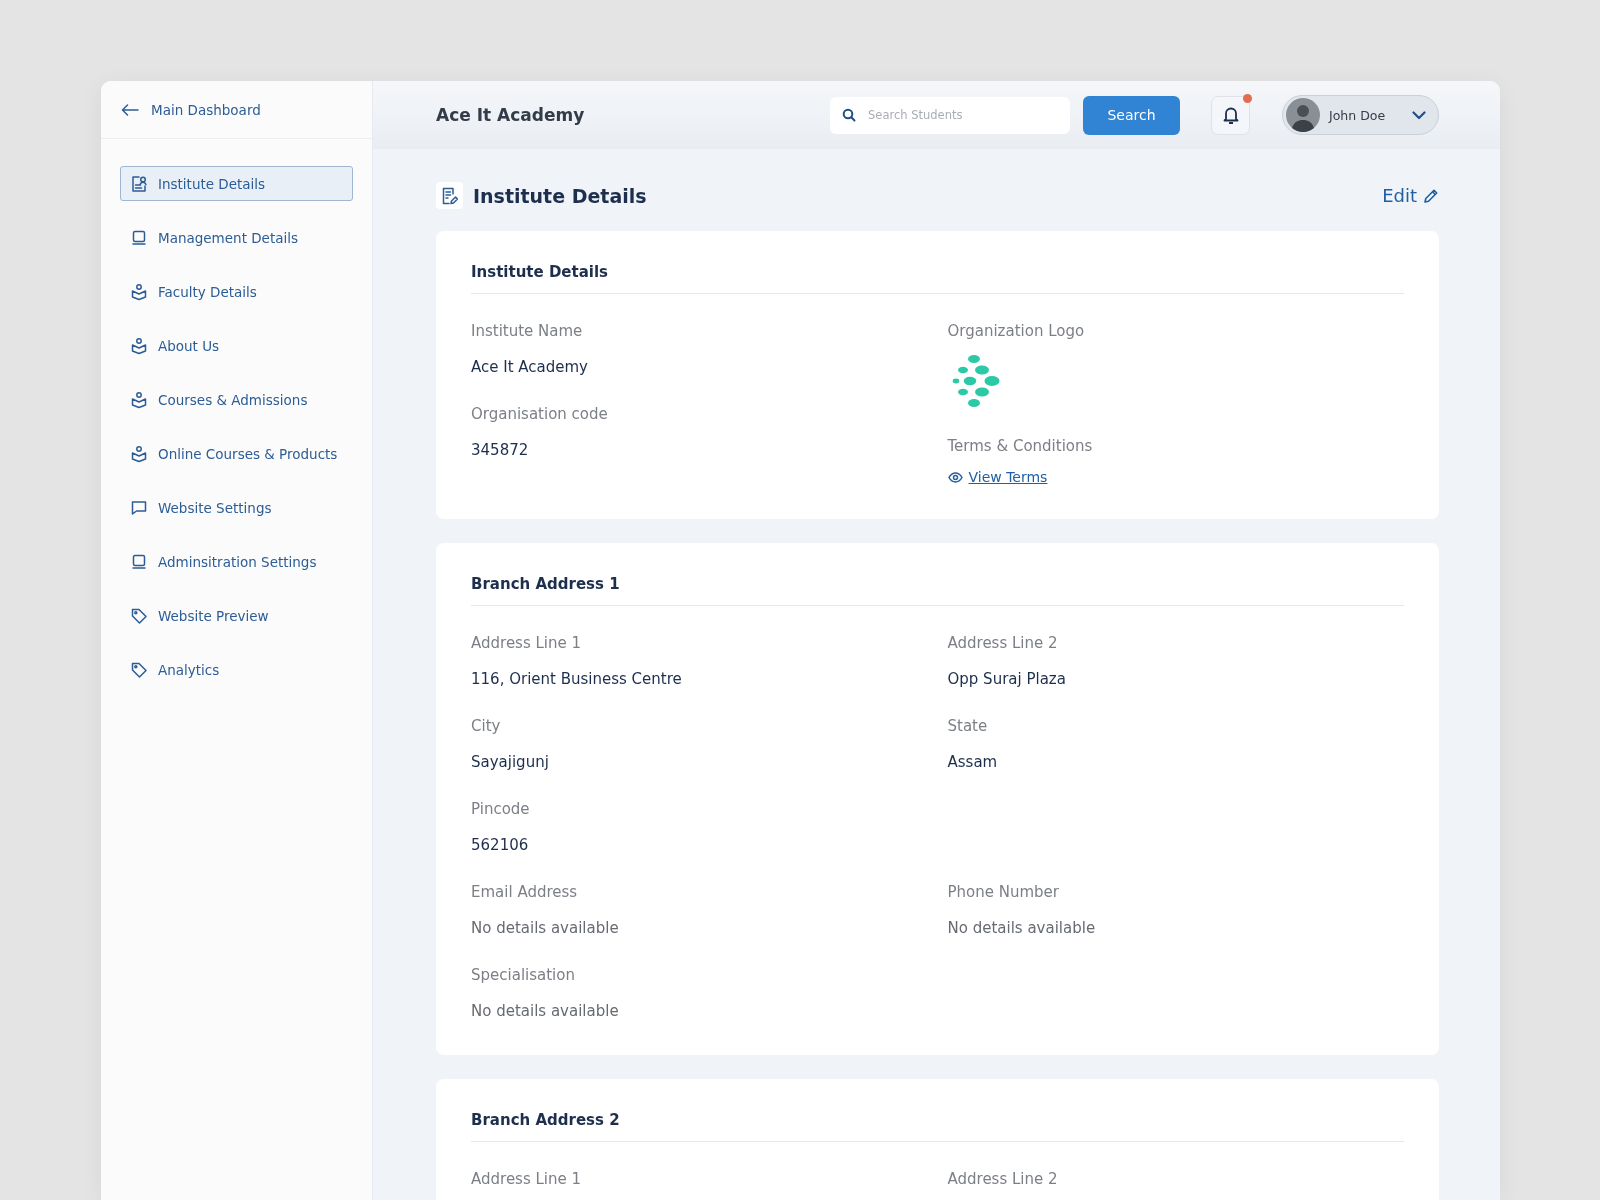  Describe the element at coordinates (236, 507) in the screenshot. I see `sidebar-item: Website Settings` at that location.